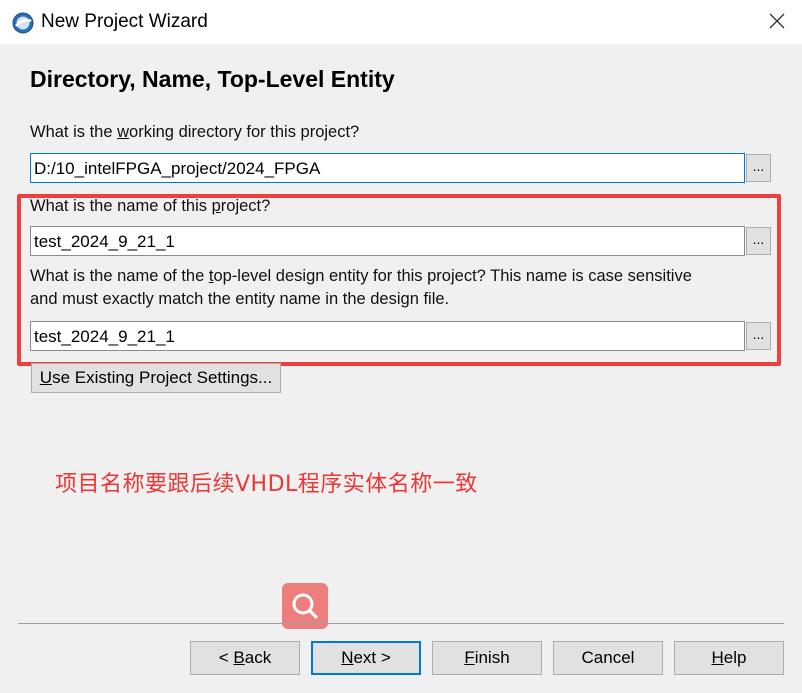 This screenshot has height=693, width=802. Describe the element at coordinates (401, 22) in the screenshot. I see `title-bar: New Project Wizard` at that location.